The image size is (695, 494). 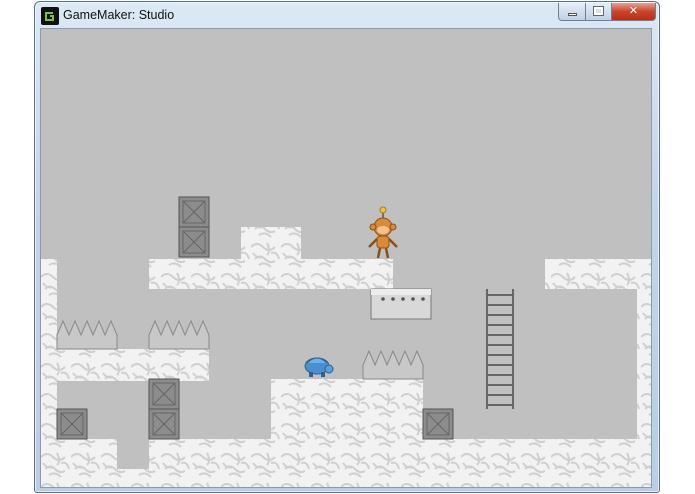 What do you see at coordinates (49, 373) in the screenshot?
I see `terrain-left-wall` at bounding box center [49, 373].